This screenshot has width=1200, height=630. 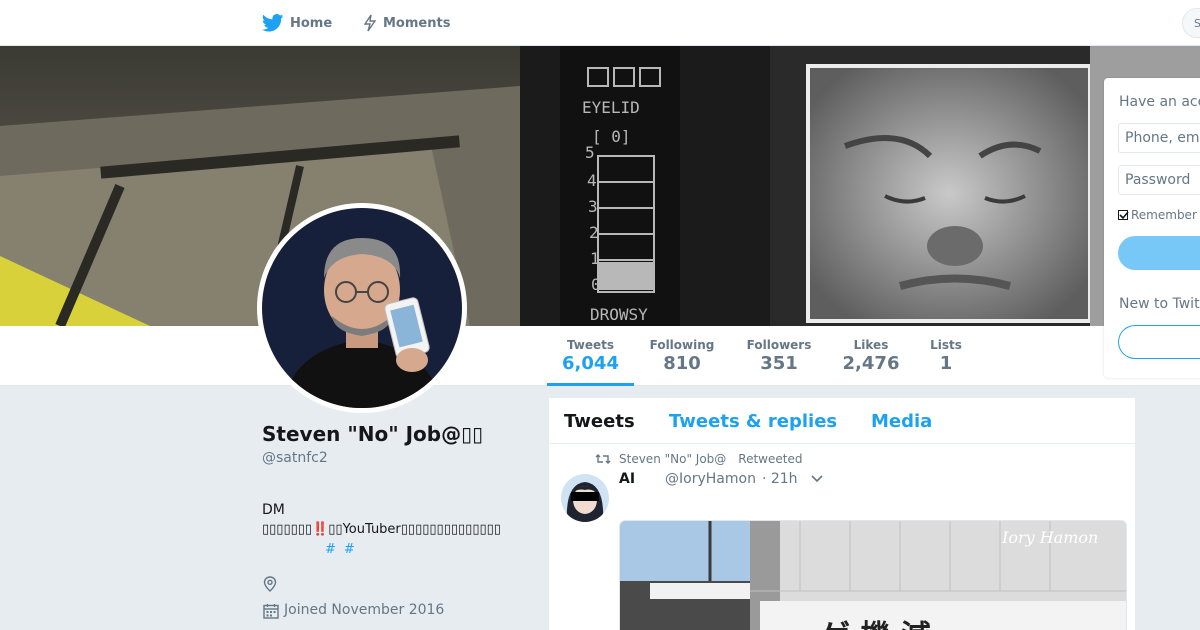 I want to click on profile-avatar, so click(x=362, y=308).